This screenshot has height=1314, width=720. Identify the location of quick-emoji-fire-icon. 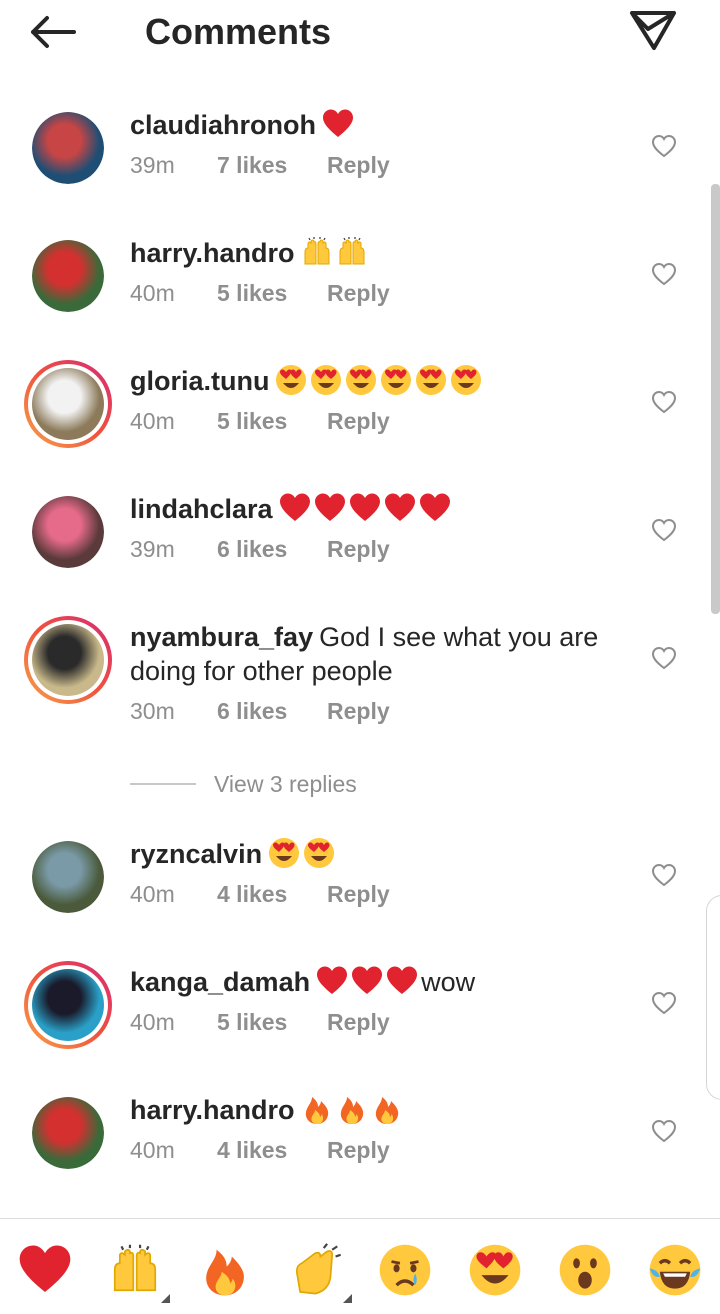
(225, 1270).